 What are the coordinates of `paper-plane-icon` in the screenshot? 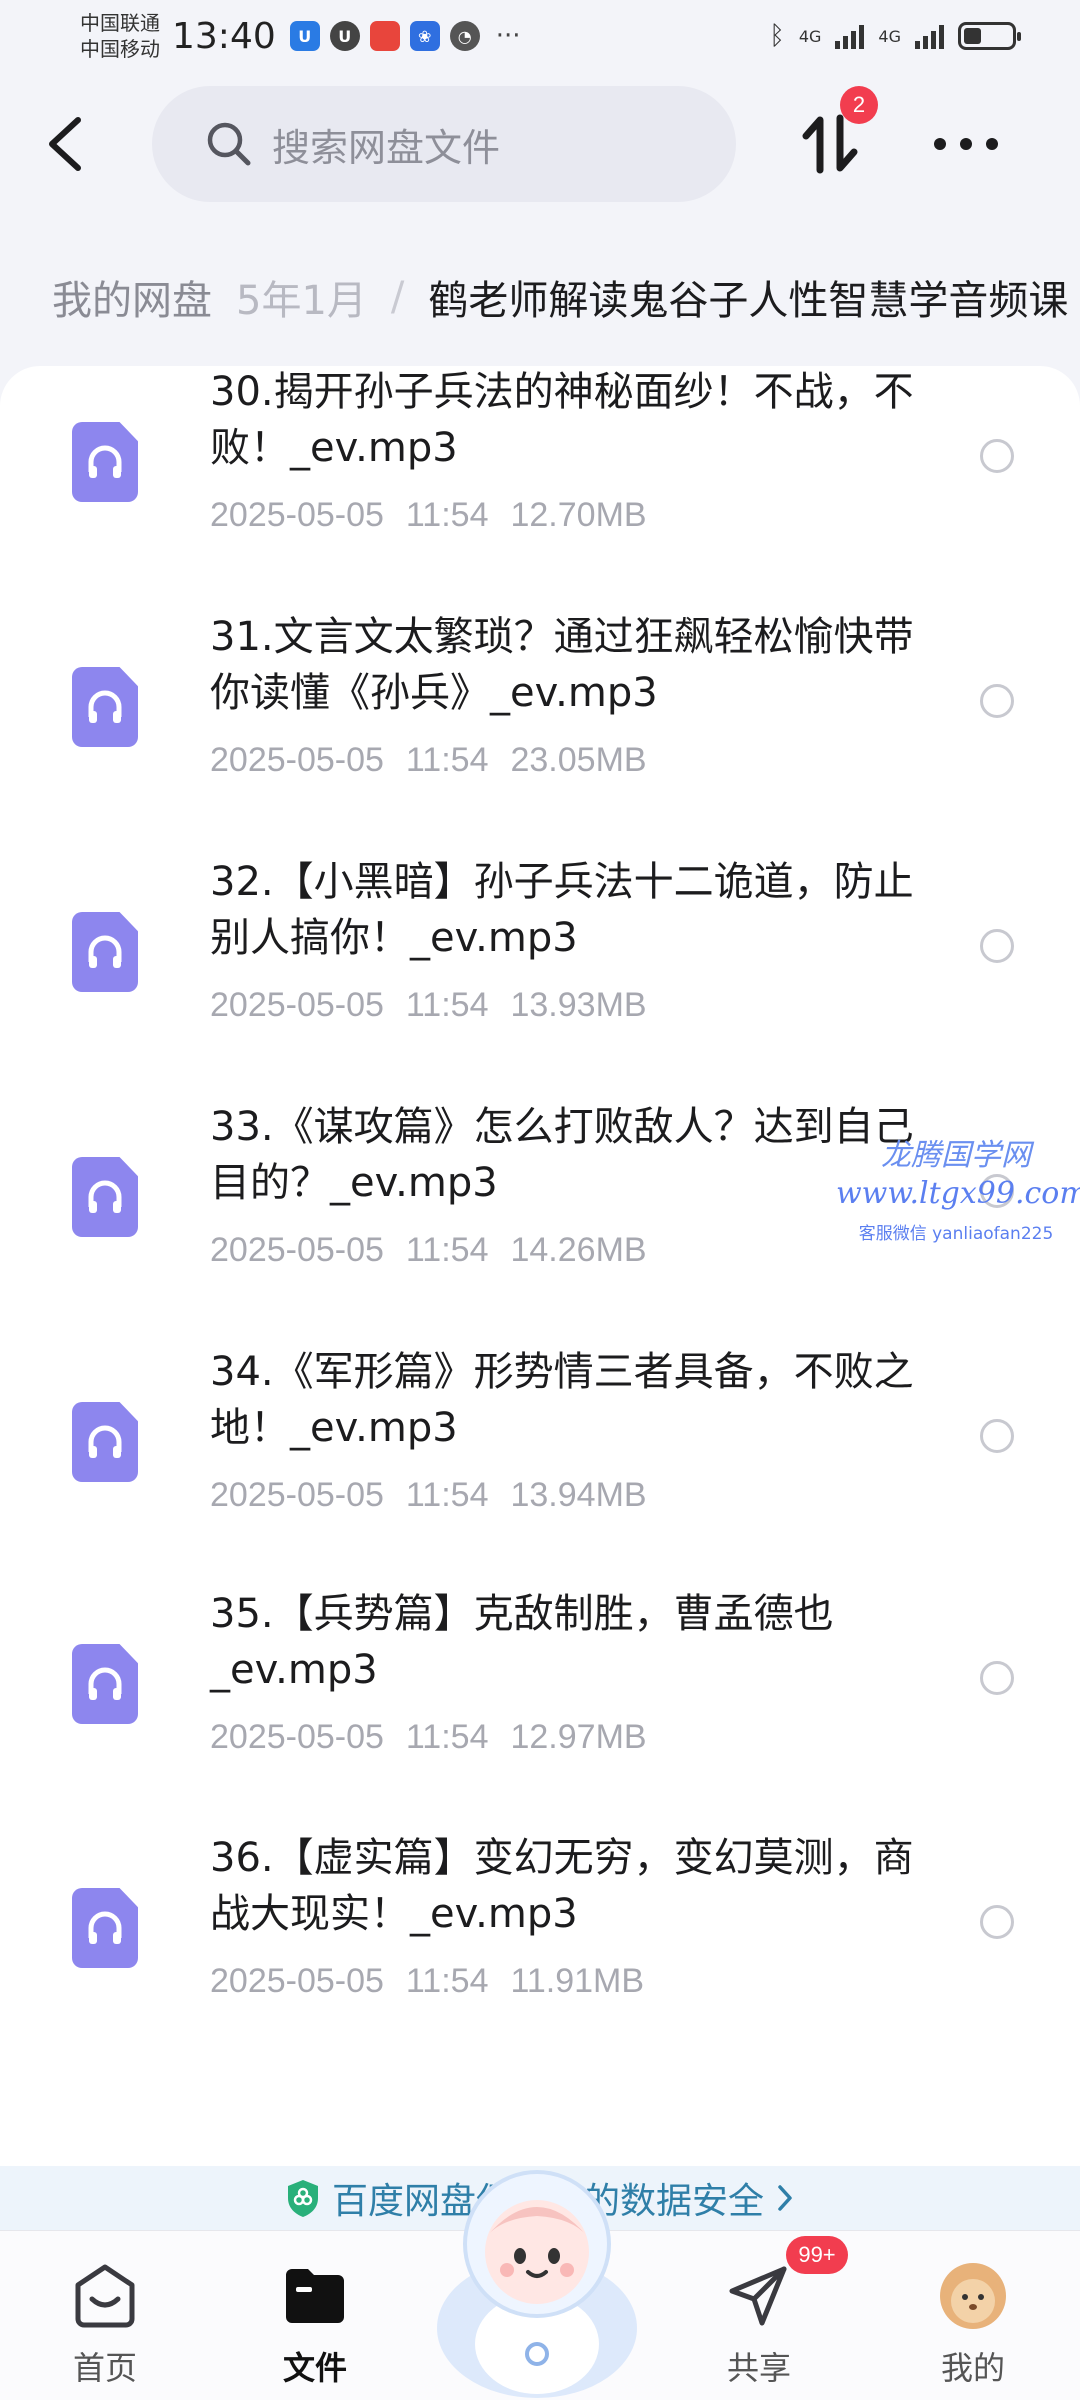 It's located at (759, 2296).